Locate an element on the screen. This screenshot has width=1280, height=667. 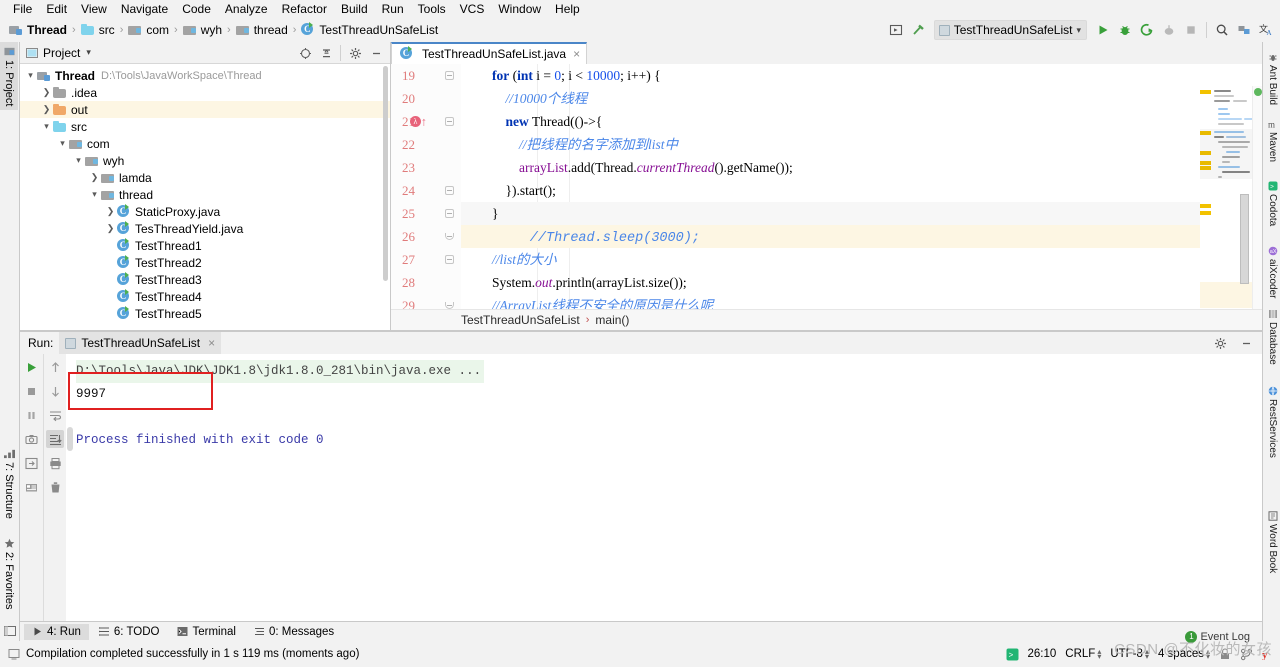
code-line: } is located at coordinates (861, 213).